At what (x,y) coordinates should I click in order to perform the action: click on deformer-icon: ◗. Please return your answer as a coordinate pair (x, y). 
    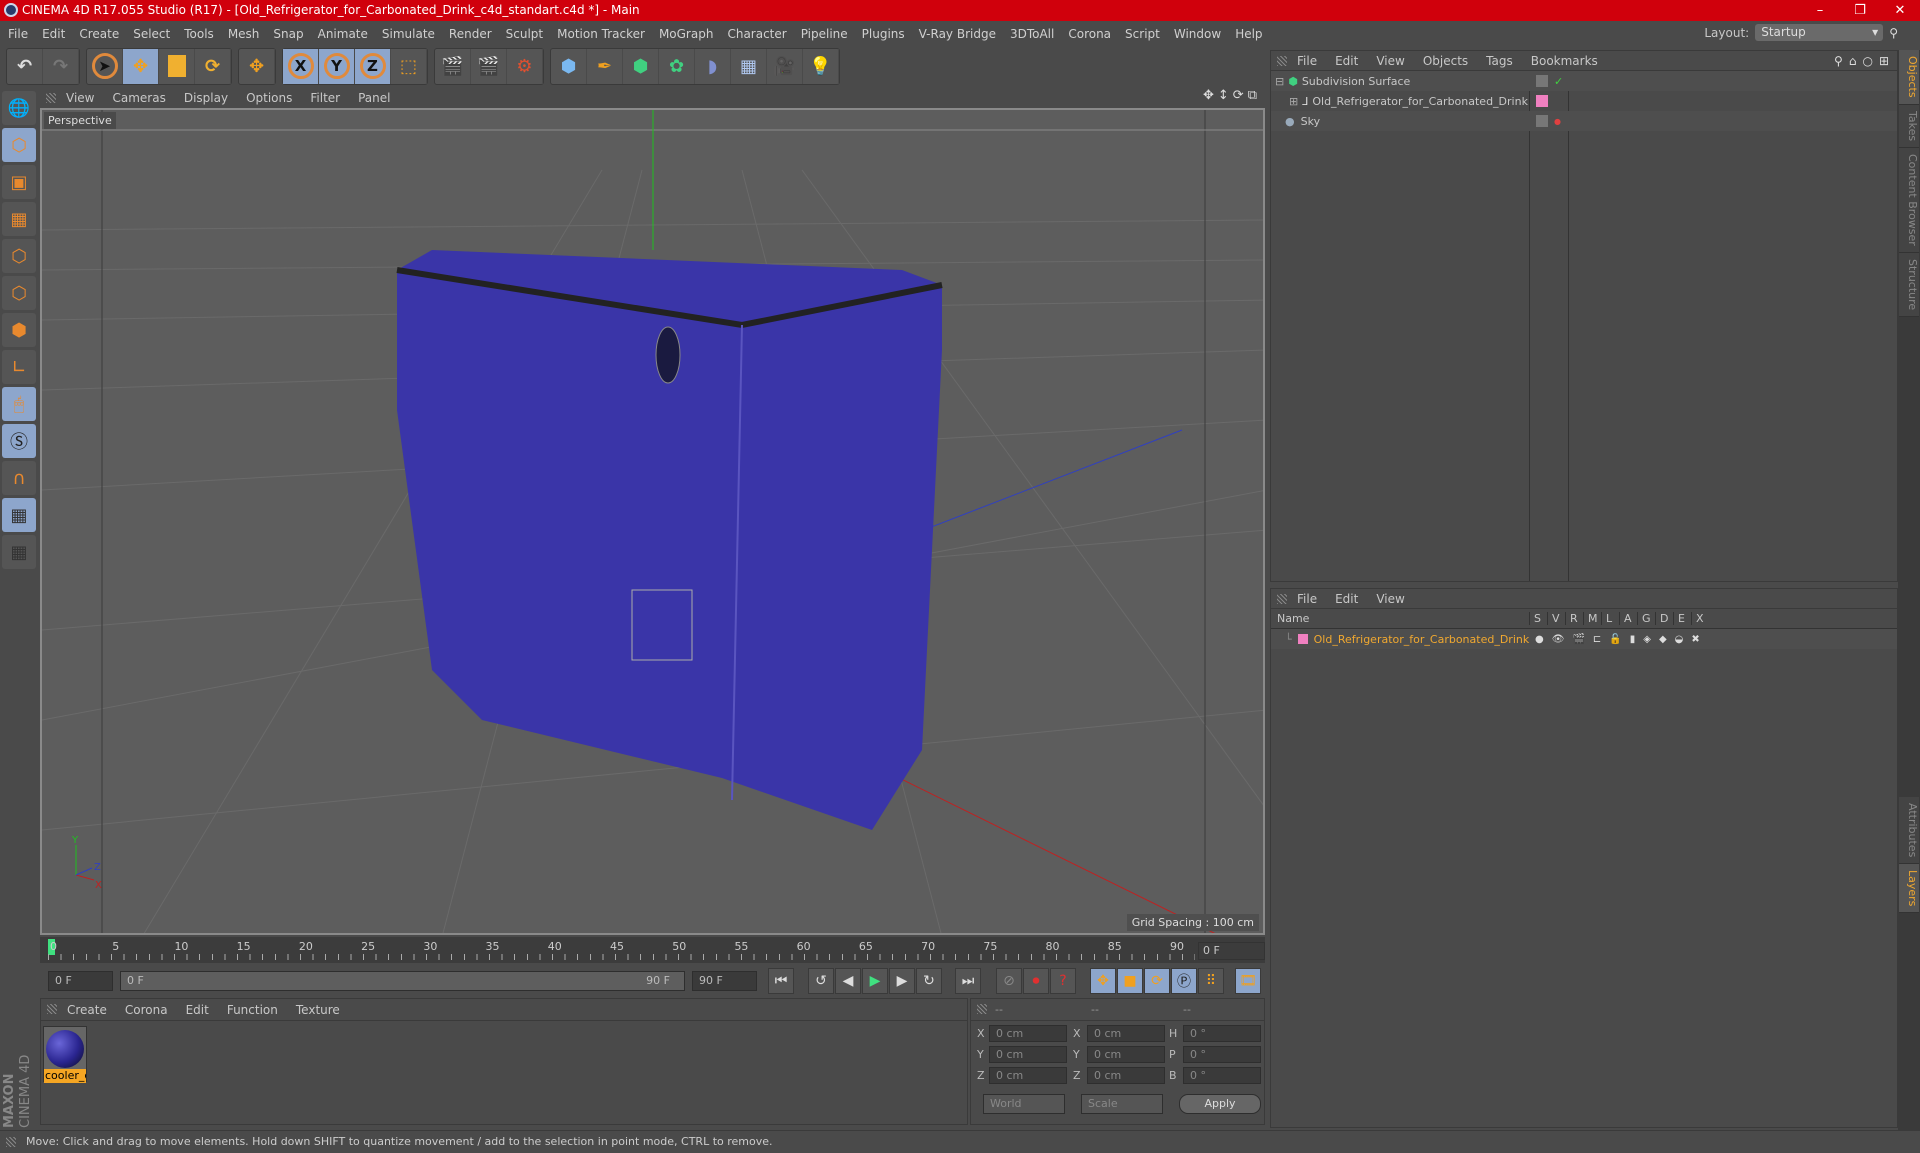
    Looking at the image, I should click on (713, 66).